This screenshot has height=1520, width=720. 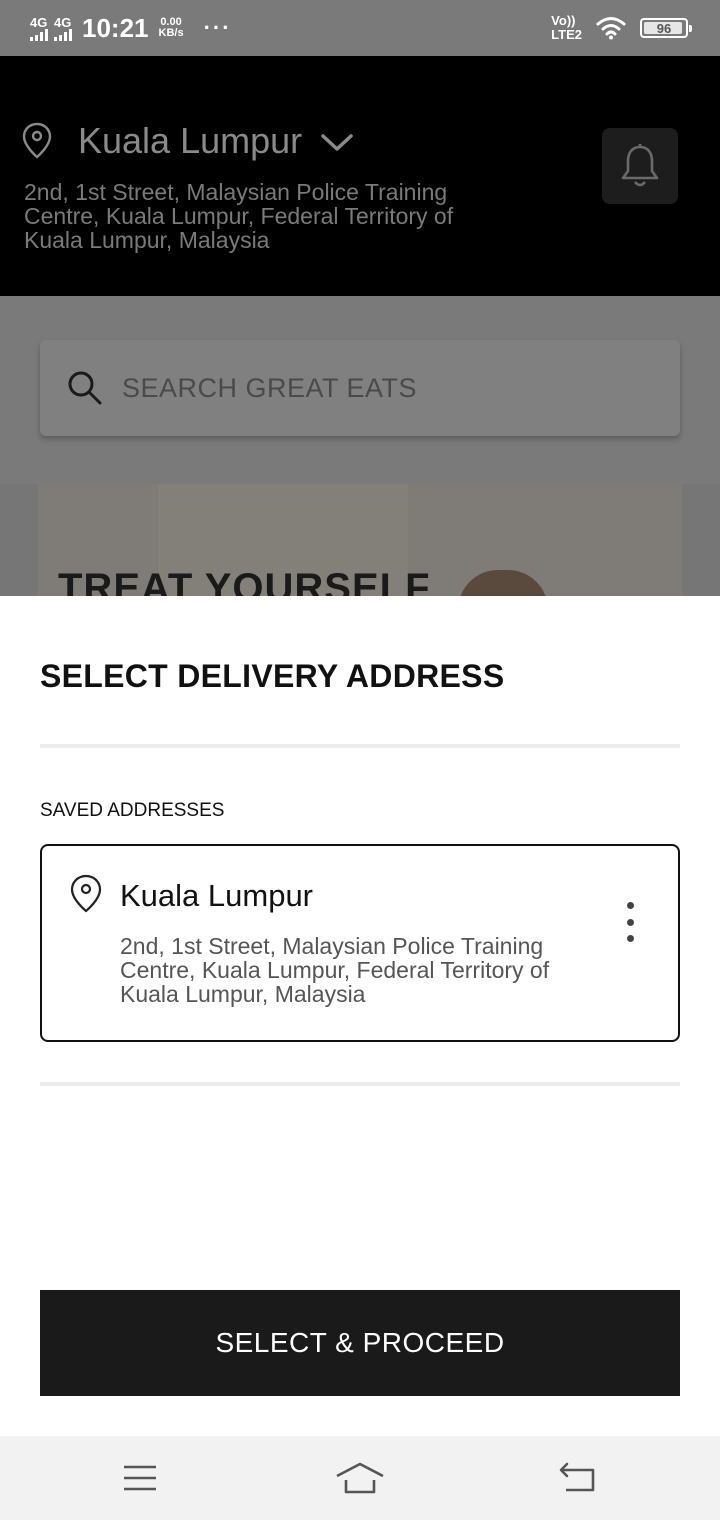 I want to click on battery-level: 96, so click(x=664, y=28).